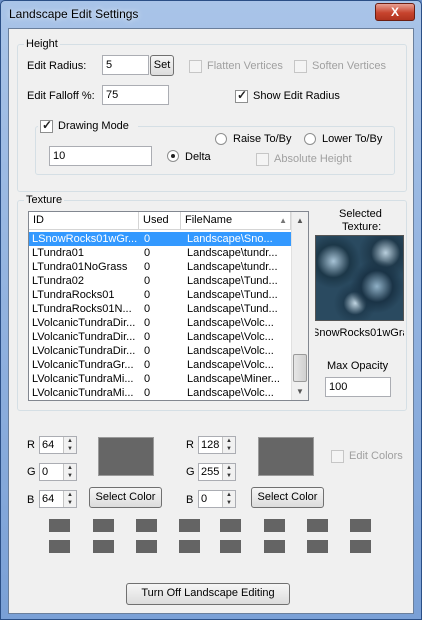 The height and width of the screenshot is (620, 422). Describe the element at coordinates (61, 96) in the screenshot. I see `edit-falloff-label: Edit Falloff %:` at that location.